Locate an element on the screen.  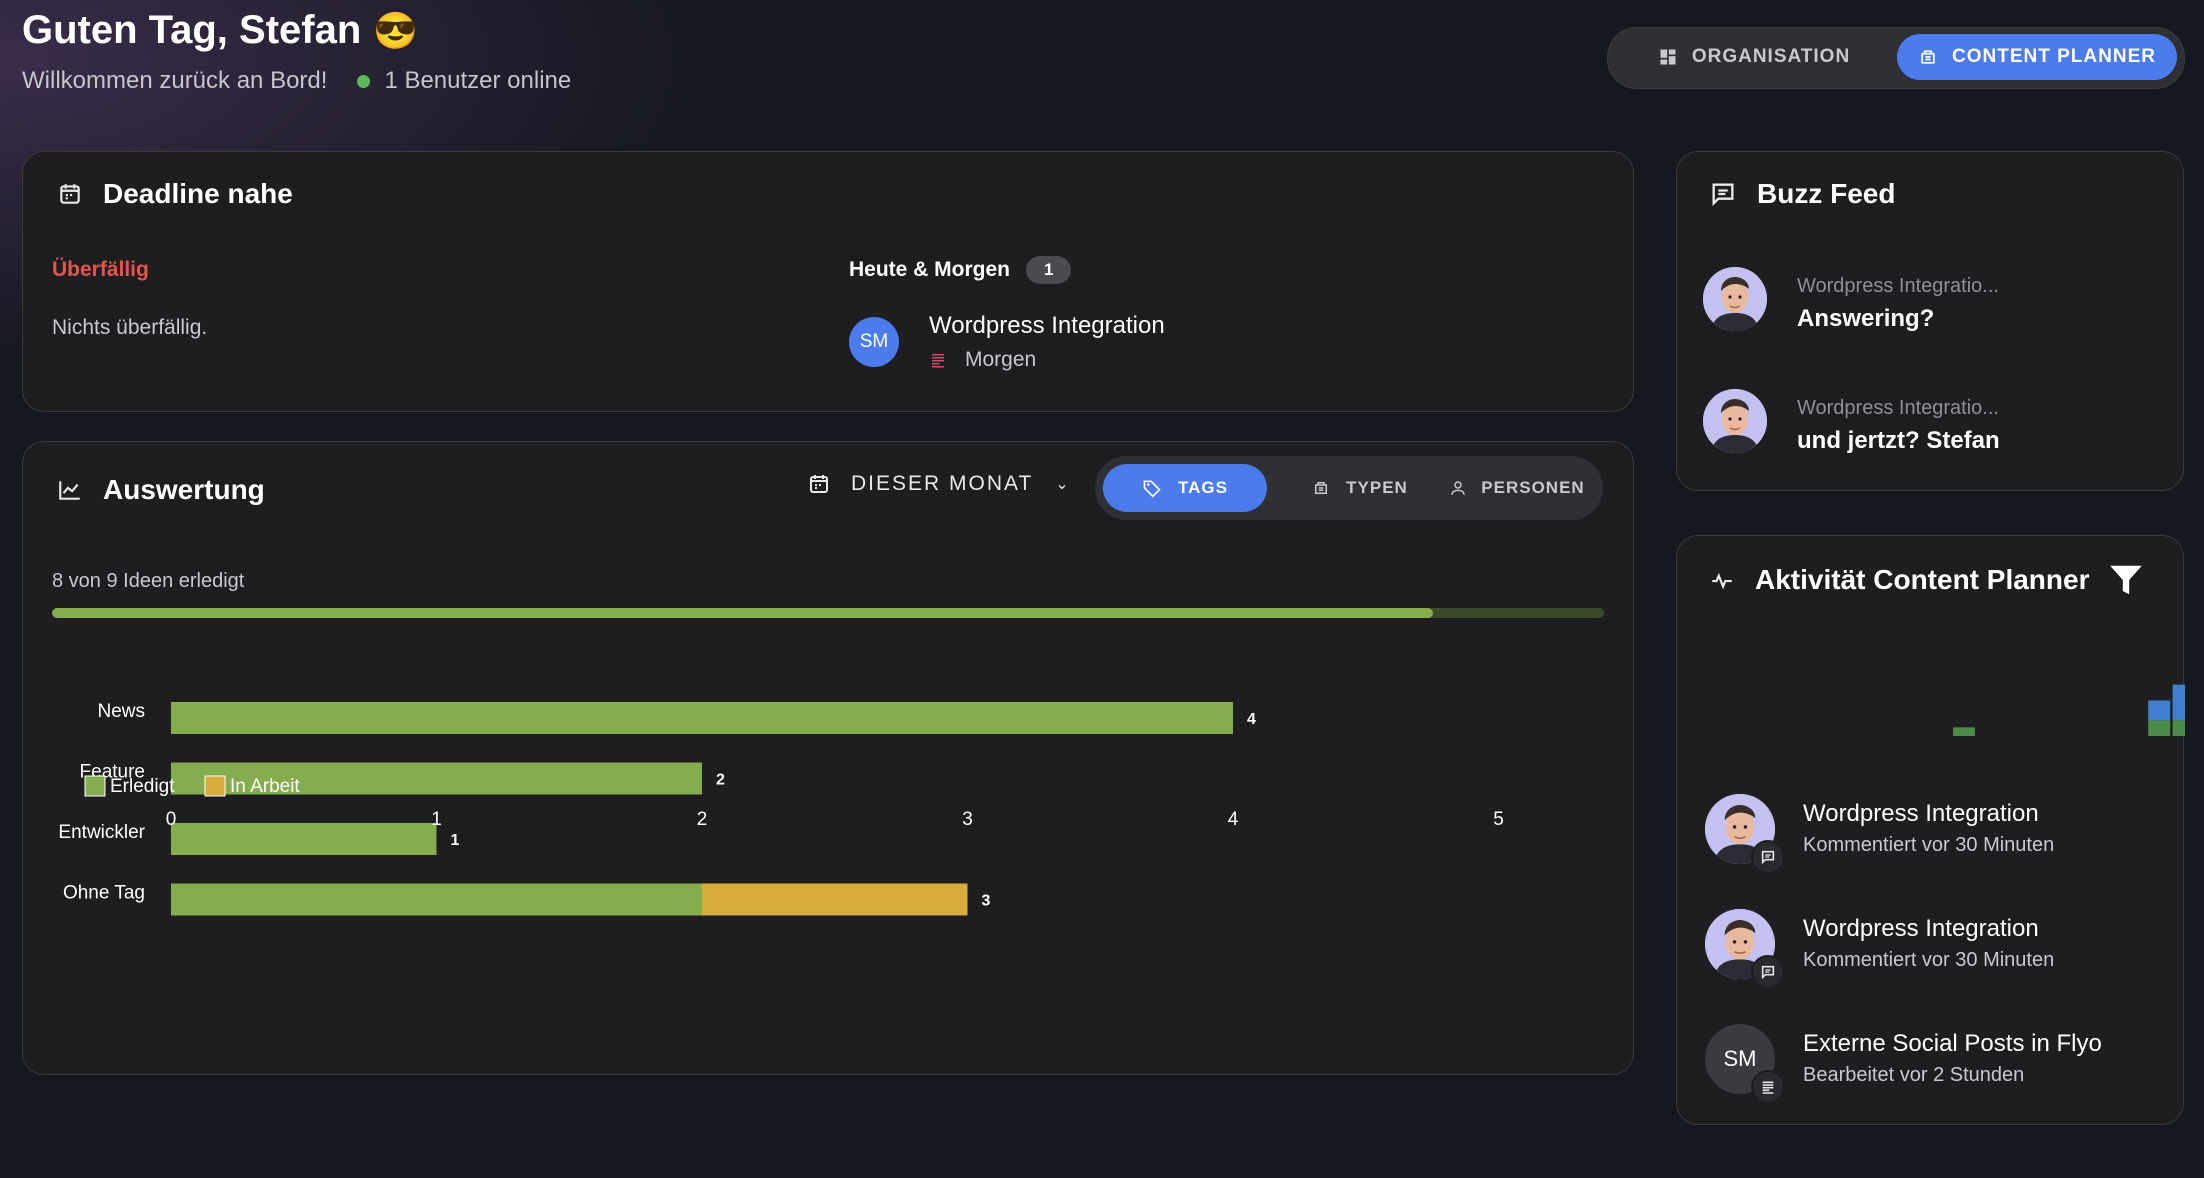
x-tick-label: 4 is located at coordinates (1233, 819).